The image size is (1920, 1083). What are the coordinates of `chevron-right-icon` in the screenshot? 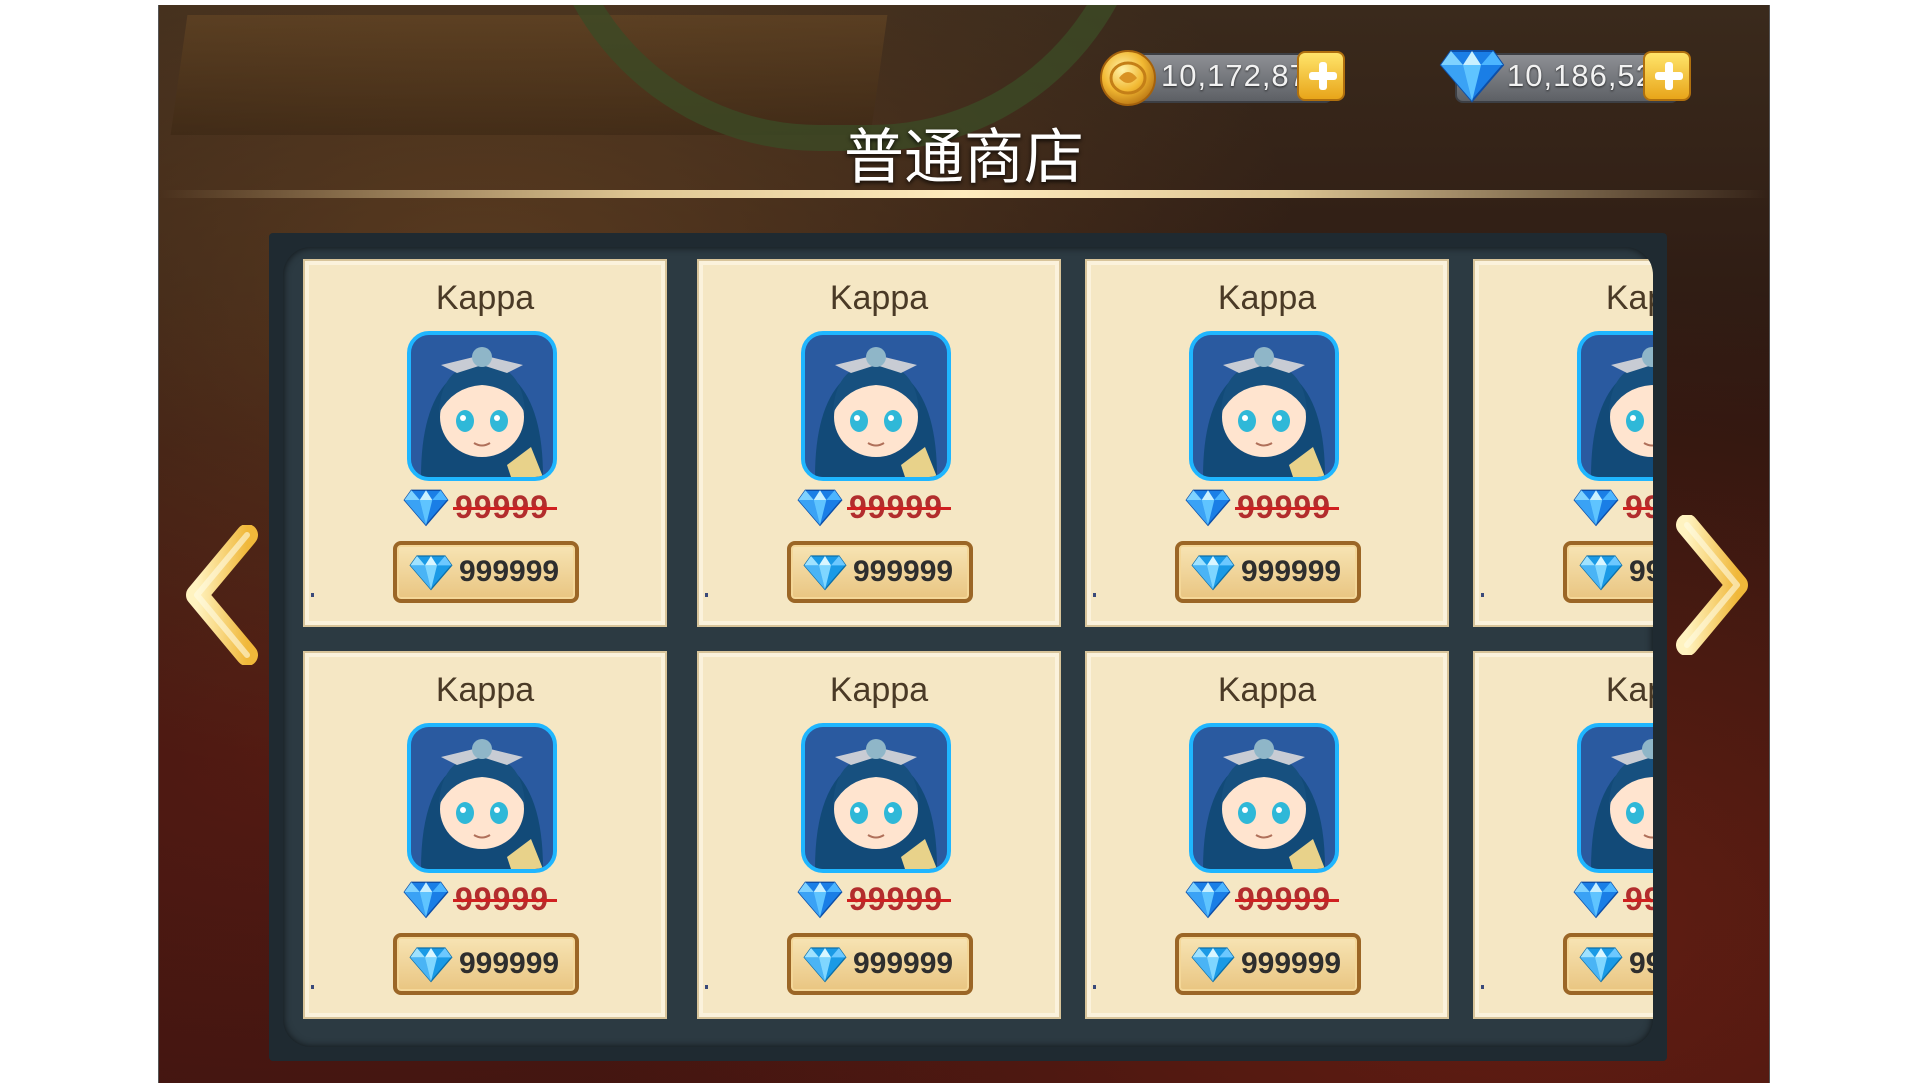 It's located at (1712, 585).